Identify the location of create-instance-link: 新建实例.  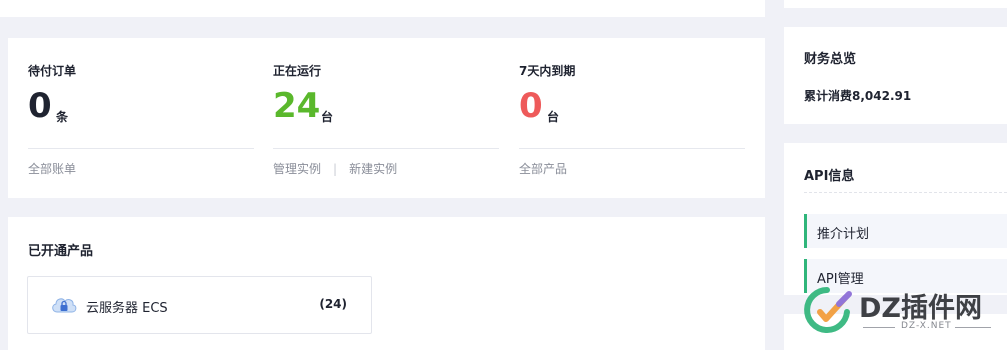
(373, 169).